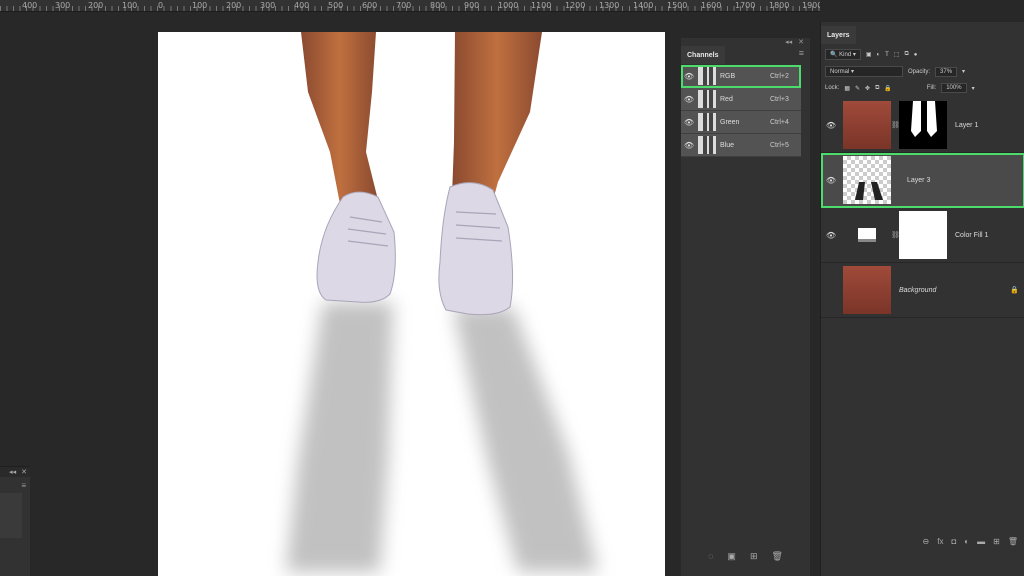 The height and width of the screenshot is (576, 1024). I want to click on ruler-label: 900, so click(472, 5).